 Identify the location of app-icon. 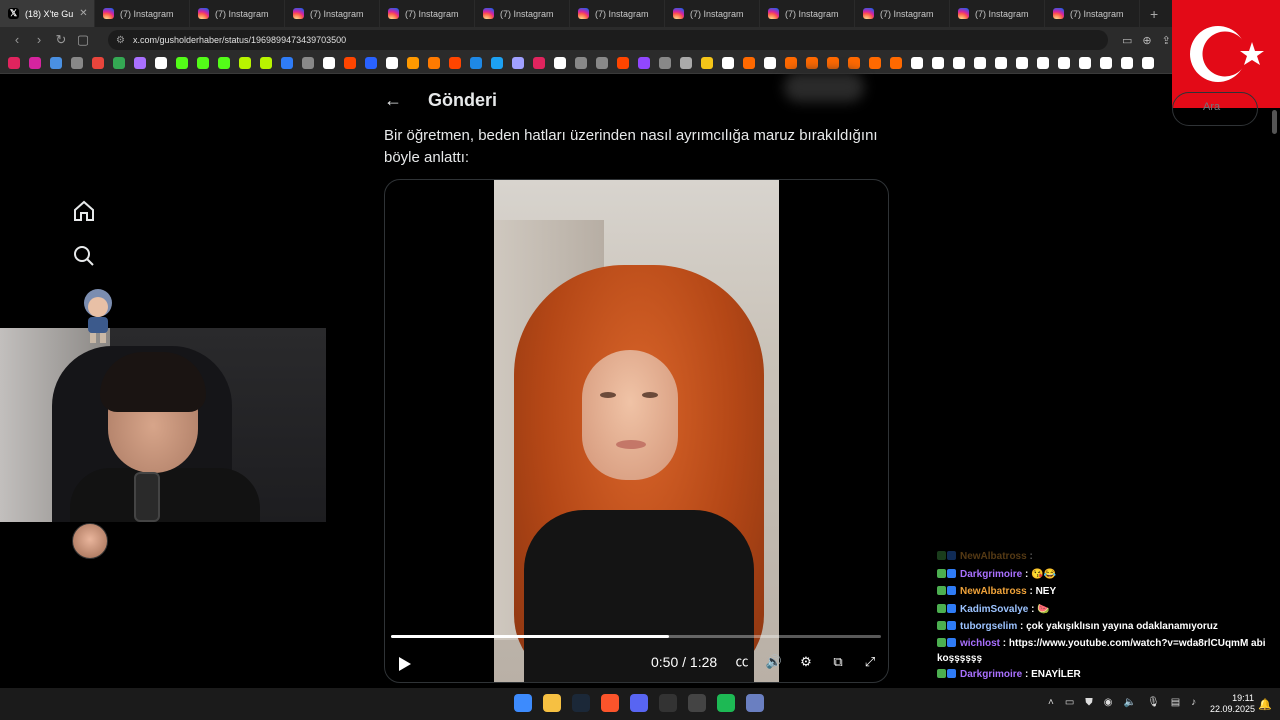
(755, 703).